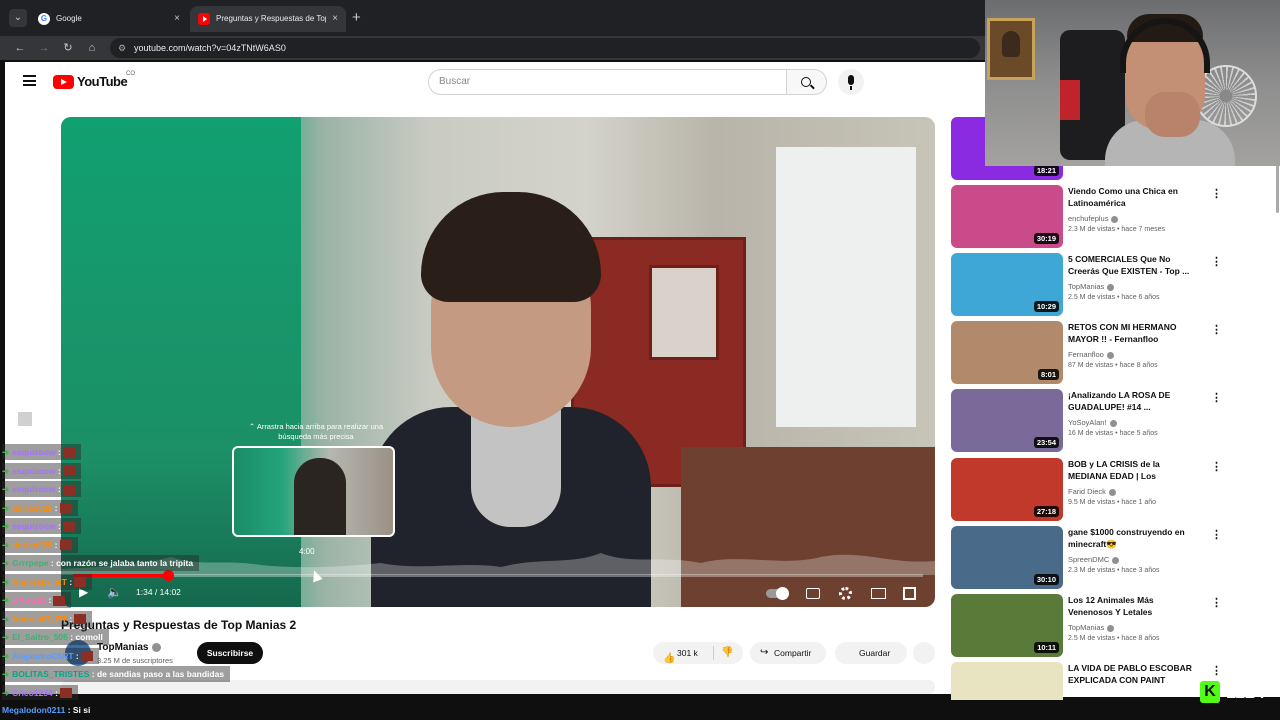 The width and height of the screenshot is (1280, 720). I want to click on related-video-title: gane $1000 construyendo en minecraft😎, so click(1133, 538).